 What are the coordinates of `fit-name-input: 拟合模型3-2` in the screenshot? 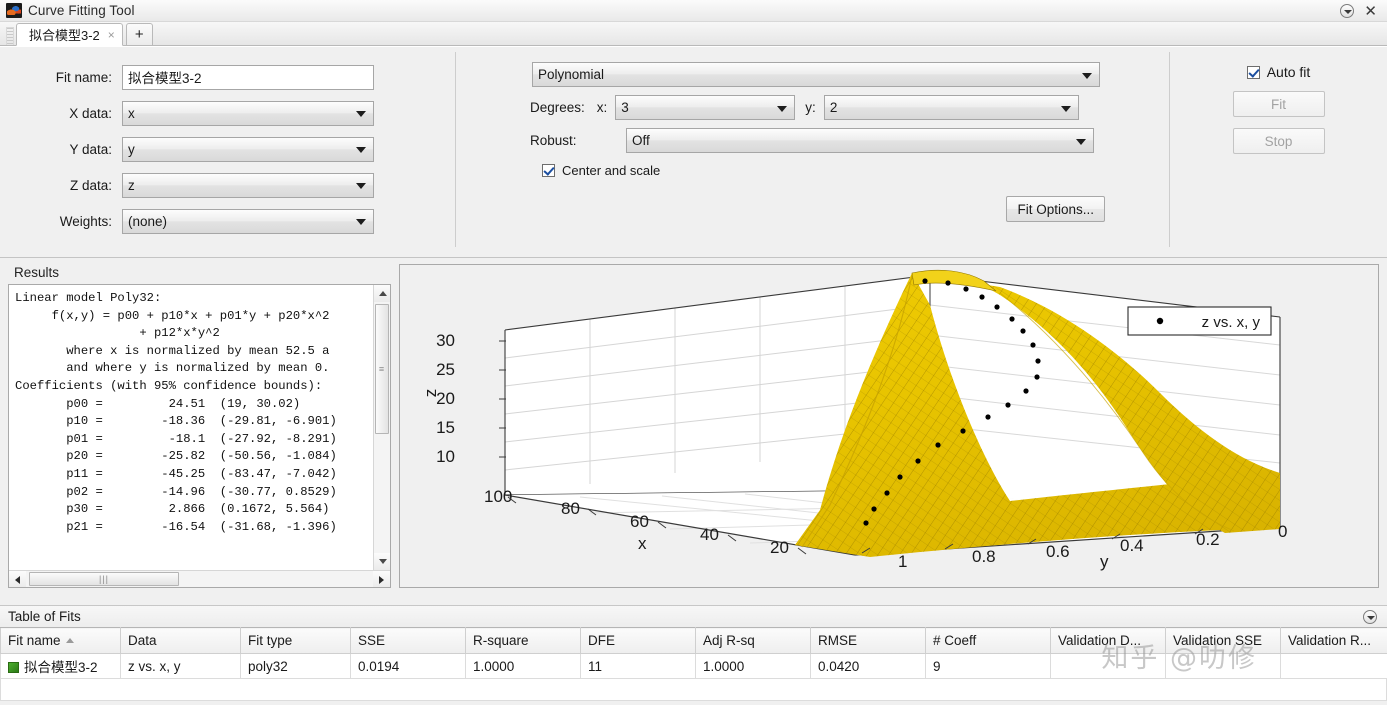 It's located at (248, 77).